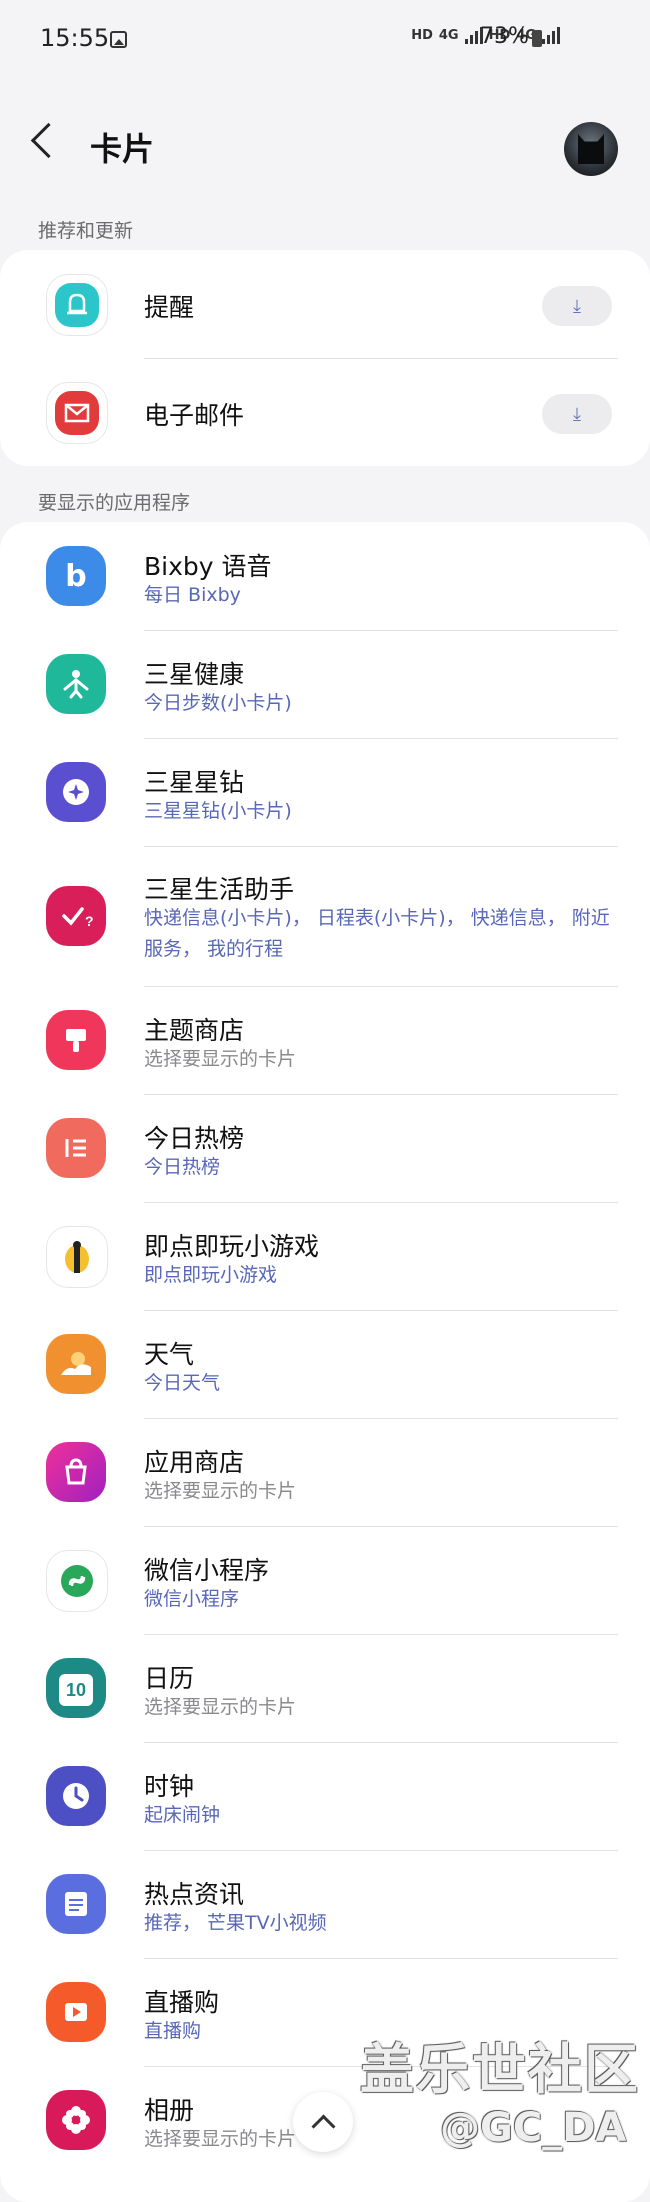 The width and height of the screenshot is (650, 2202). I want to click on reminder-label: 提醒, so click(169, 307).